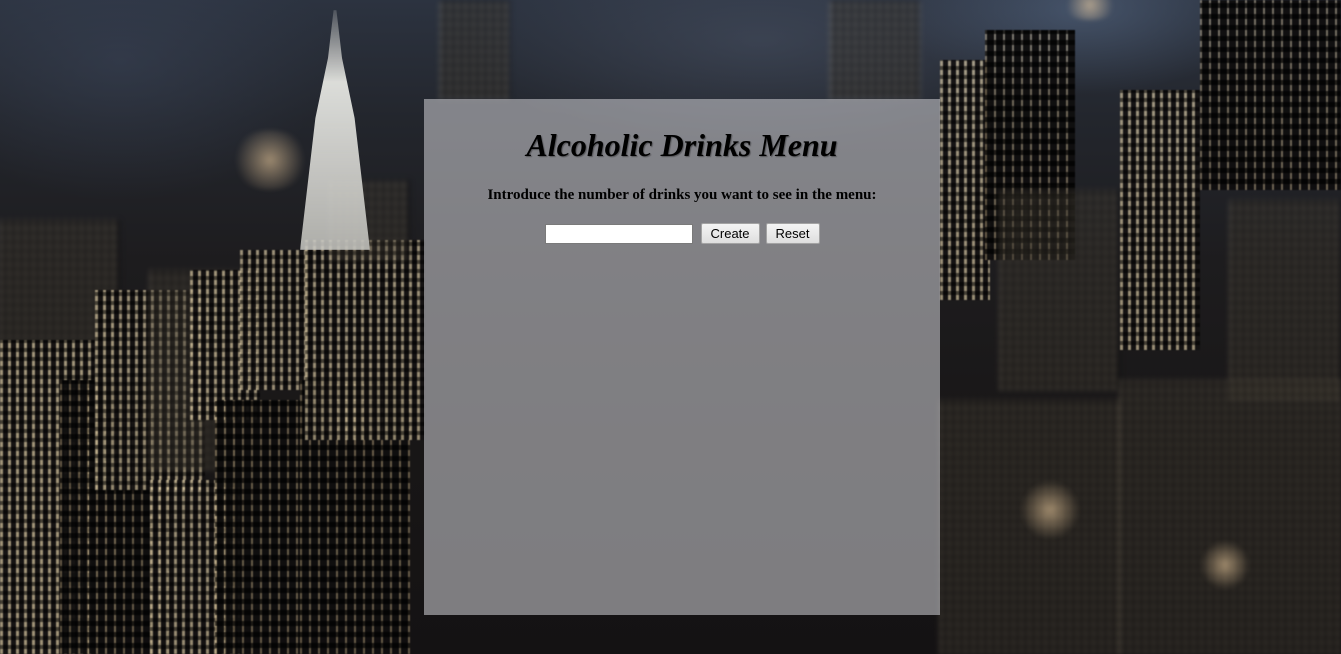  Describe the element at coordinates (335, 130) in the screenshot. I see `chrysler-spire` at that location.